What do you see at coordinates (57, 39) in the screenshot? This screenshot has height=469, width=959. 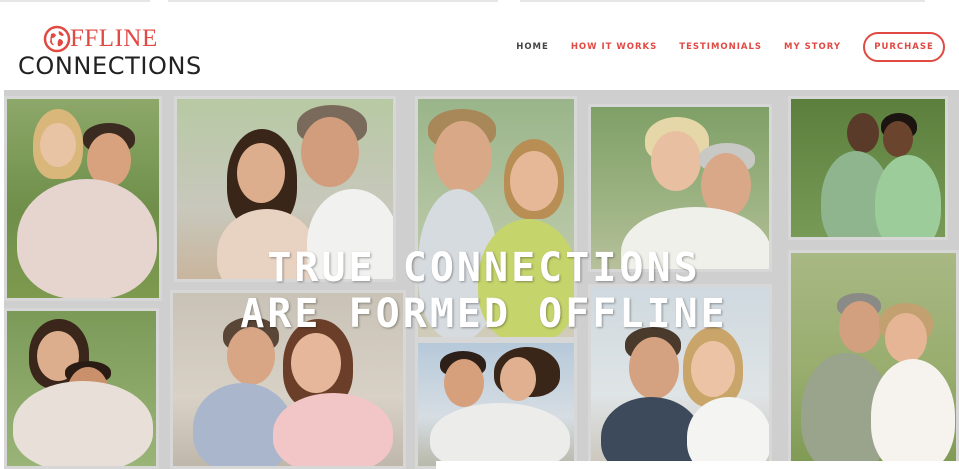 I see `globe-o-icon` at bounding box center [57, 39].